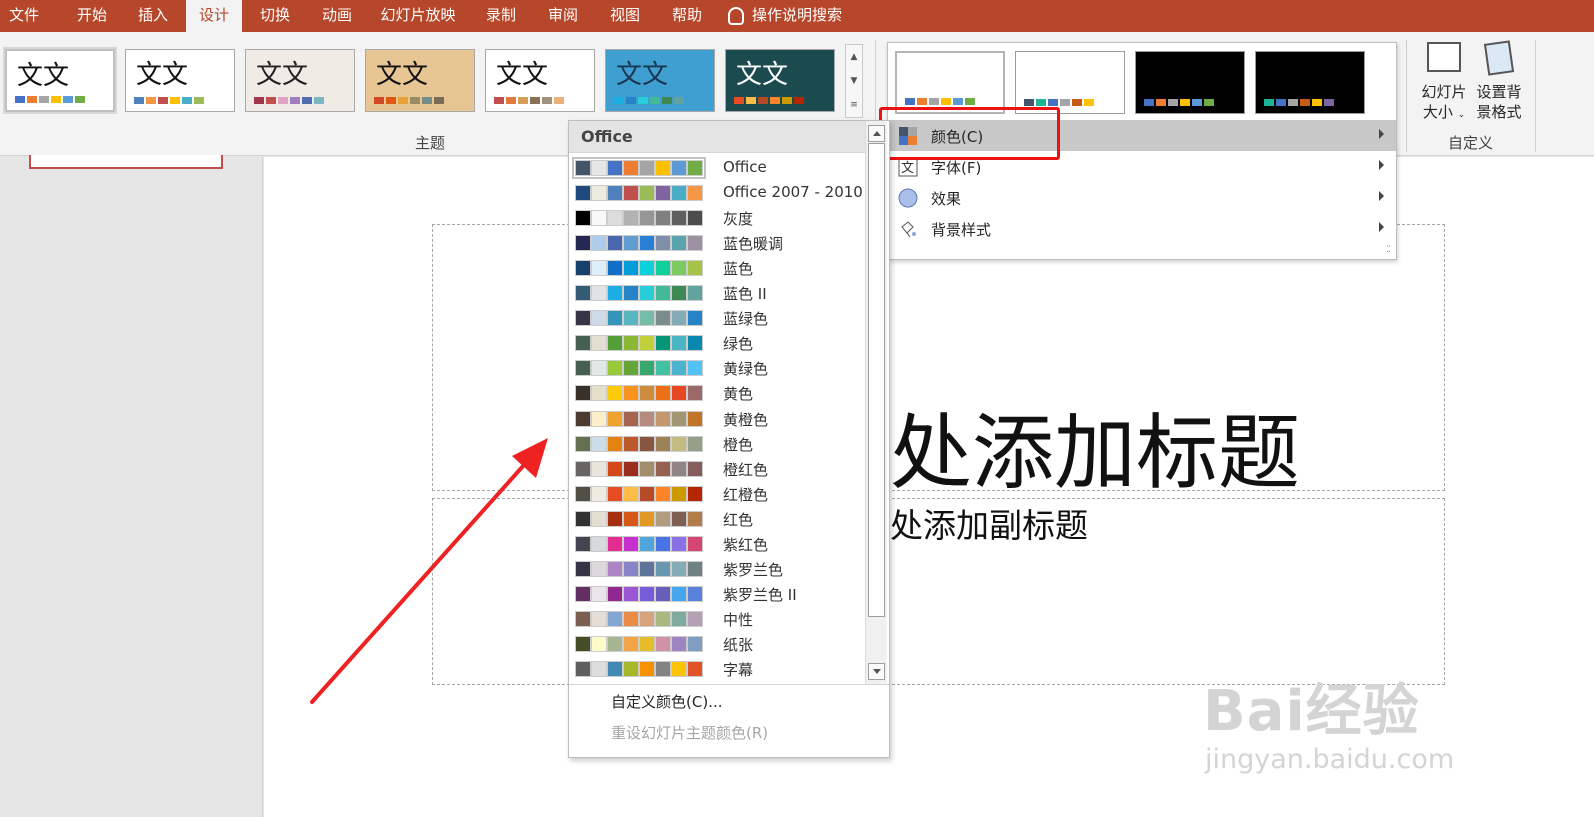 The height and width of the screenshot is (817, 1594). Describe the element at coordinates (719, 267) in the screenshot. I see `color-scheme-item: 蓝色` at that location.